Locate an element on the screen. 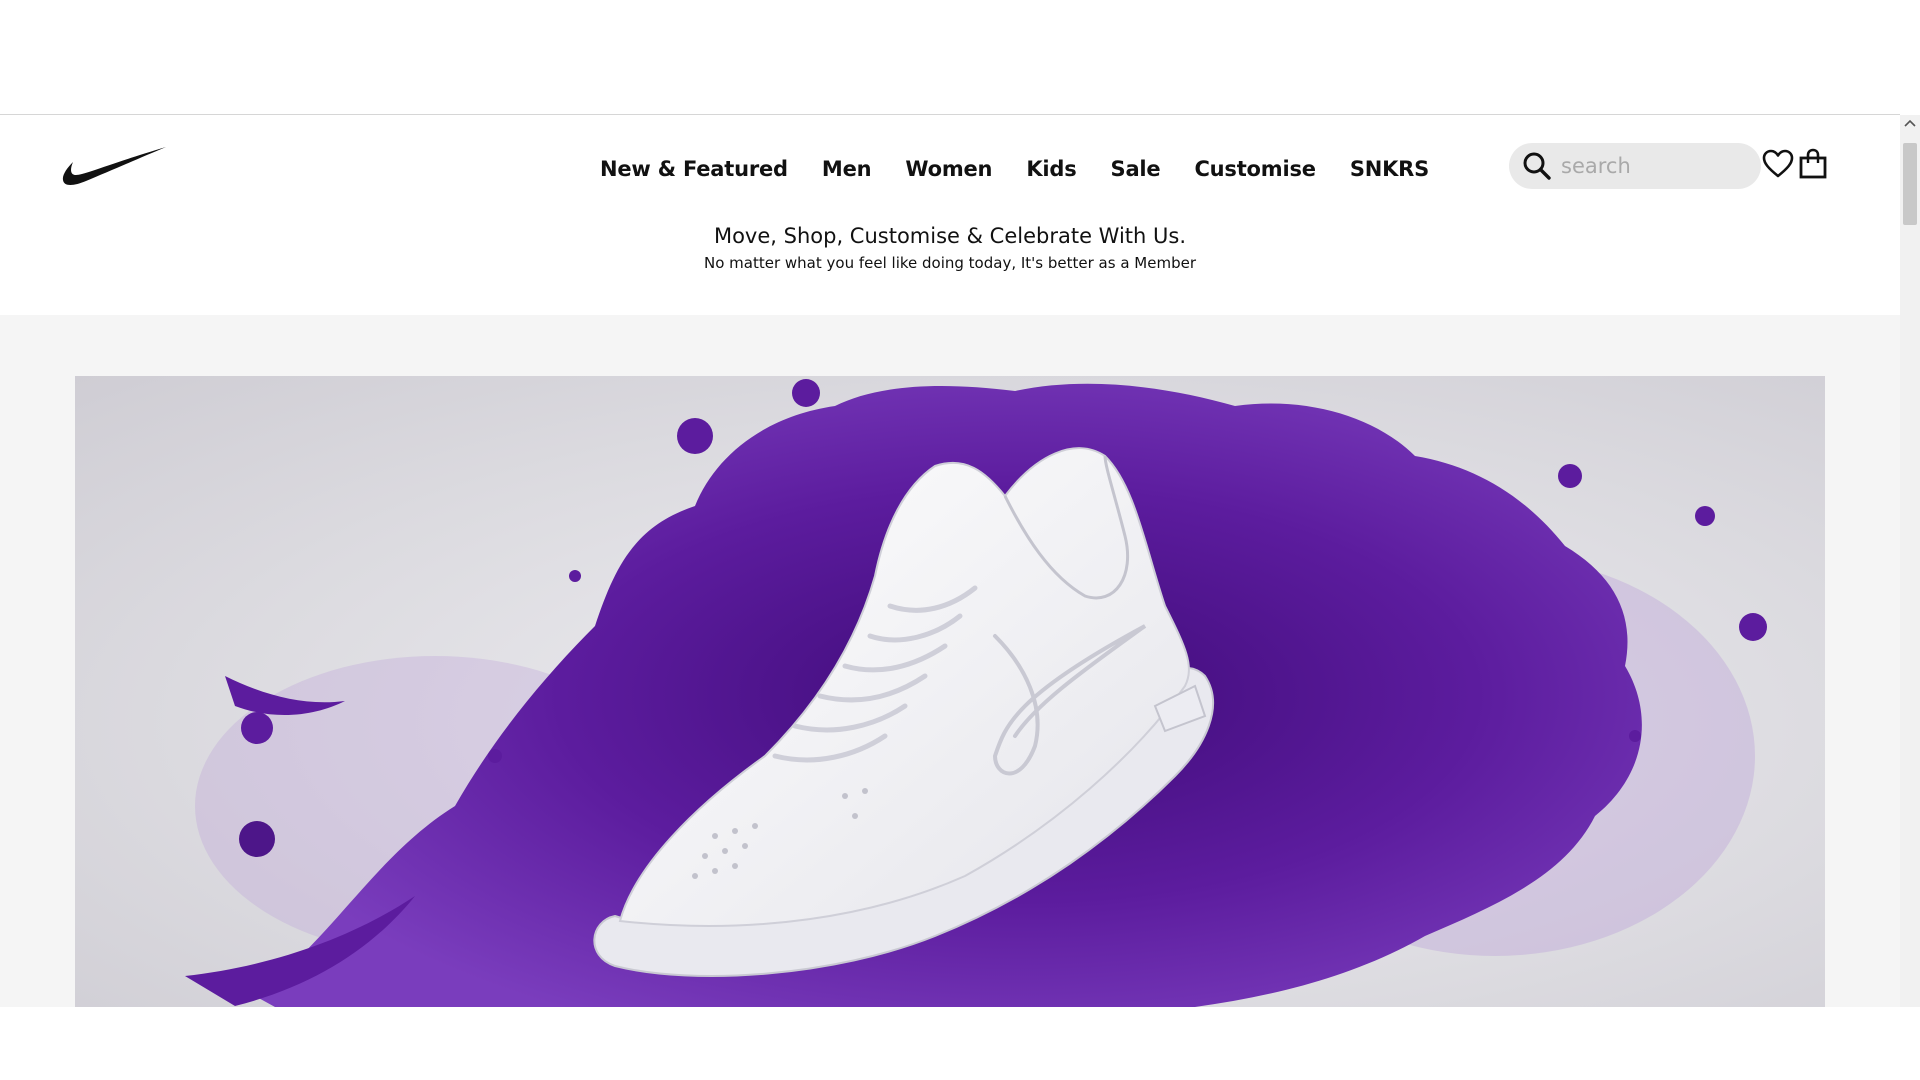 The image size is (1920, 1080). nav-item-men: Men is located at coordinates (847, 169).